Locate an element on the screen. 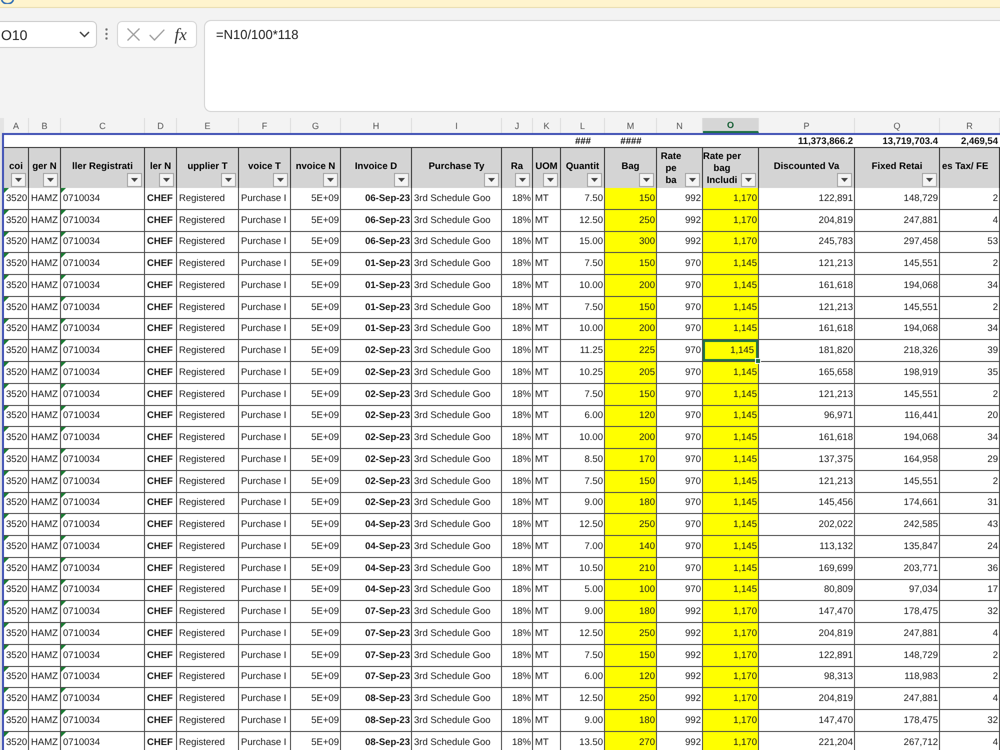 The height and width of the screenshot is (750, 1000). table-cell: 170 is located at coordinates (631, 460).